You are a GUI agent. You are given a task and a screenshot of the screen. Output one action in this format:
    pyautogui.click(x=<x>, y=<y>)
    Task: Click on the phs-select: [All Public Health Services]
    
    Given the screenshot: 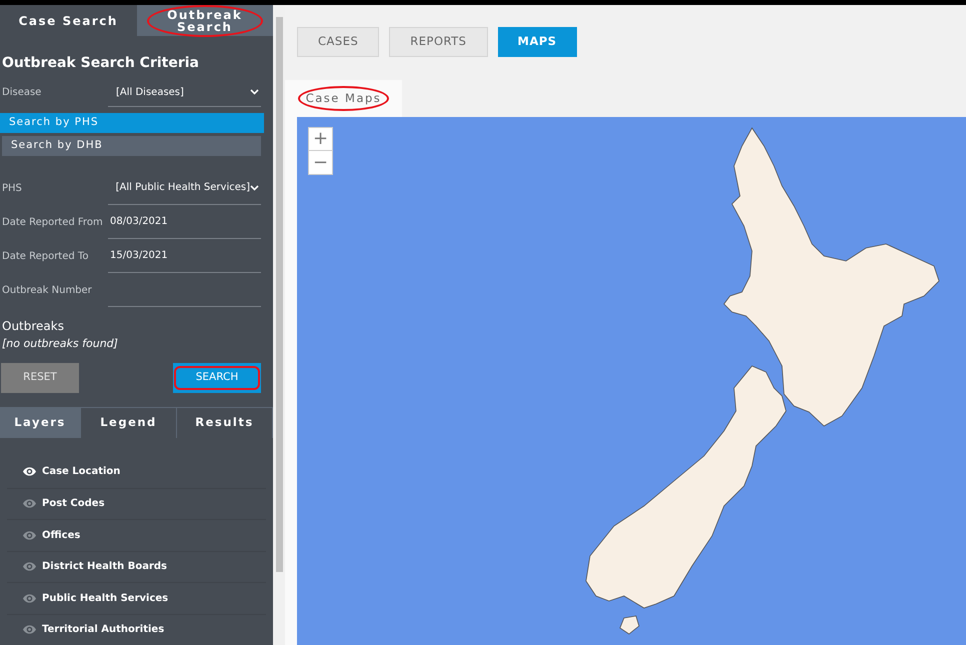 What is the action you would take?
    pyautogui.click(x=184, y=188)
    